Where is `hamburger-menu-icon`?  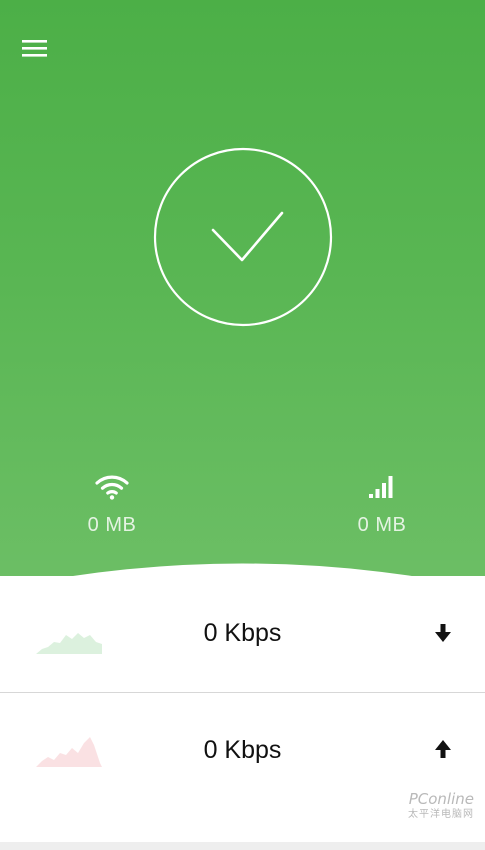
hamburger-menu-icon is located at coordinates (34, 48).